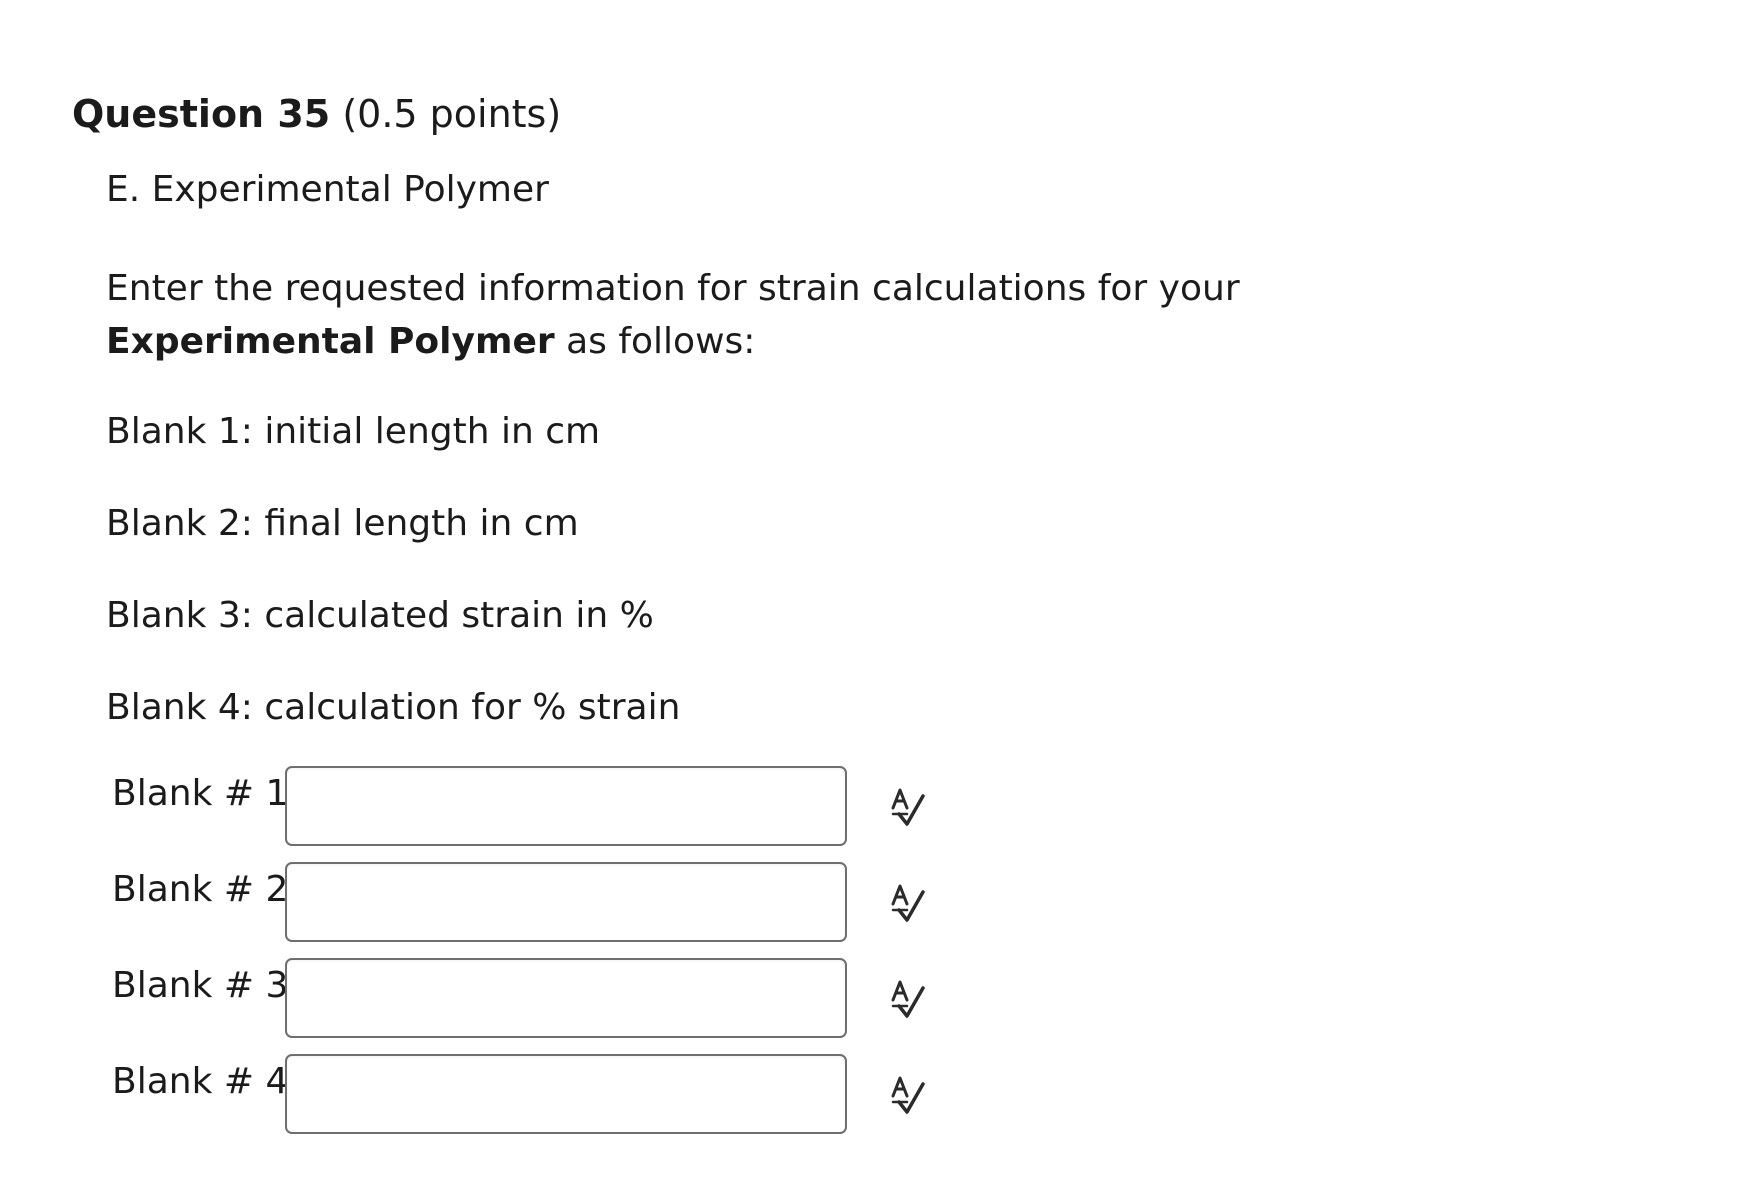  What do you see at coordinates (353, 431) in the screenshot?
I see `blank-description-1: Blank 1: initial length in cm` at bounding box center [353, 431].